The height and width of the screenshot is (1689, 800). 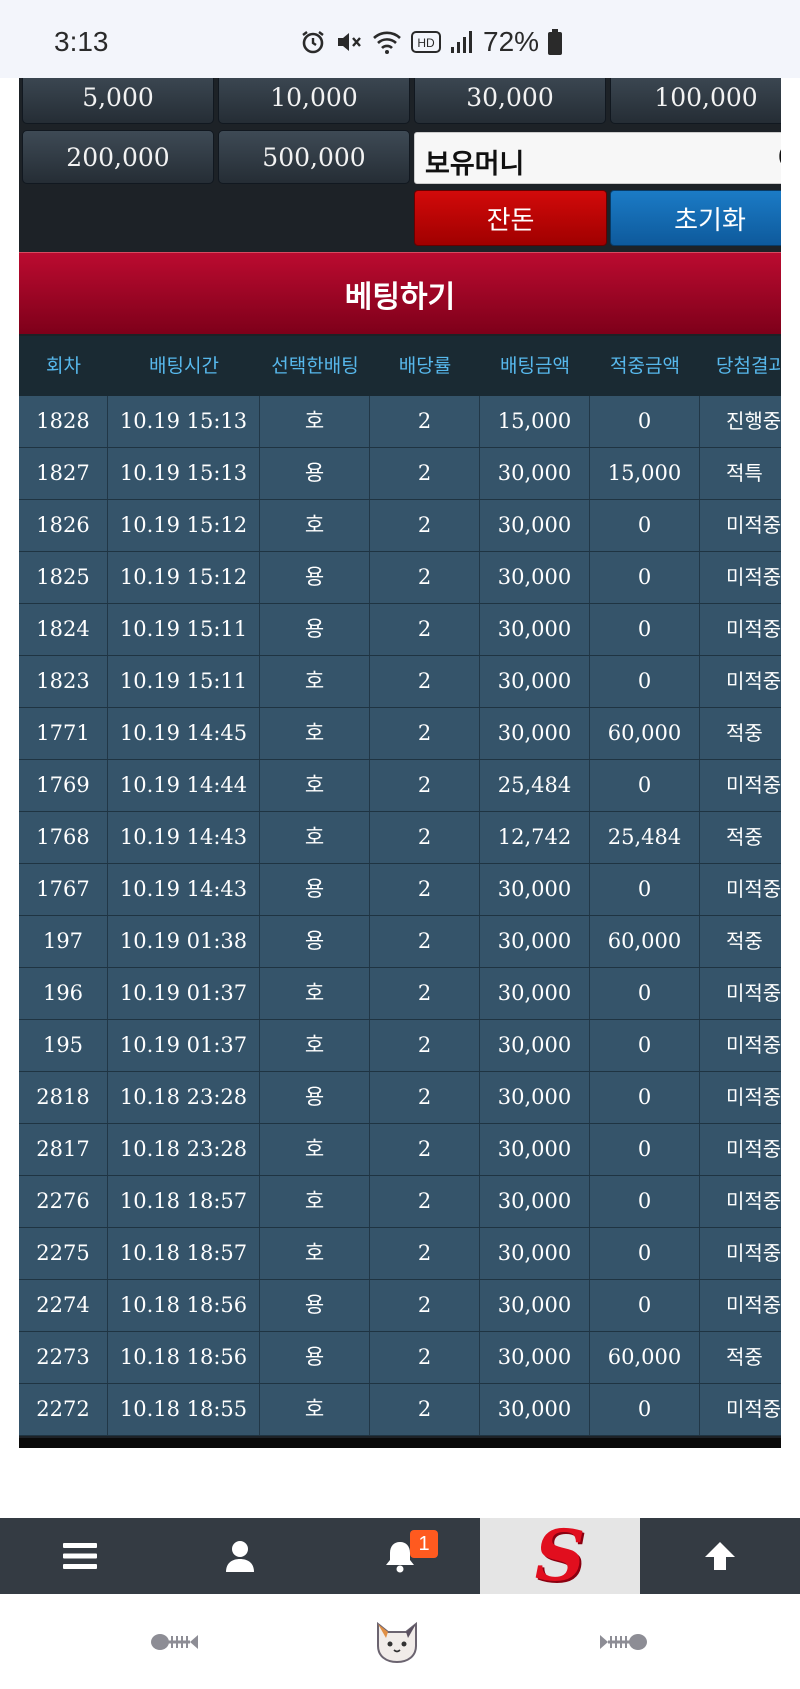 I want to click on cell-round: 2276, so click(x=63, y=1201).